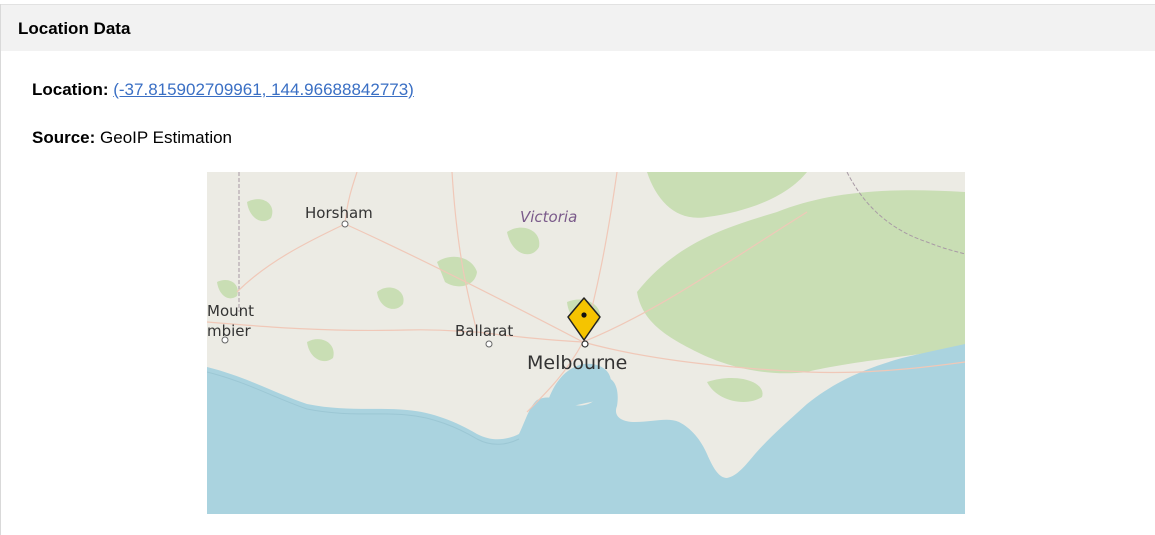 The width and height of the screenshot is (1155, 535). What do you see at coordinates (166, 137) in the screenshot?
I see `source-value: GeoIP Estimation` at bounding box center [166, 137].